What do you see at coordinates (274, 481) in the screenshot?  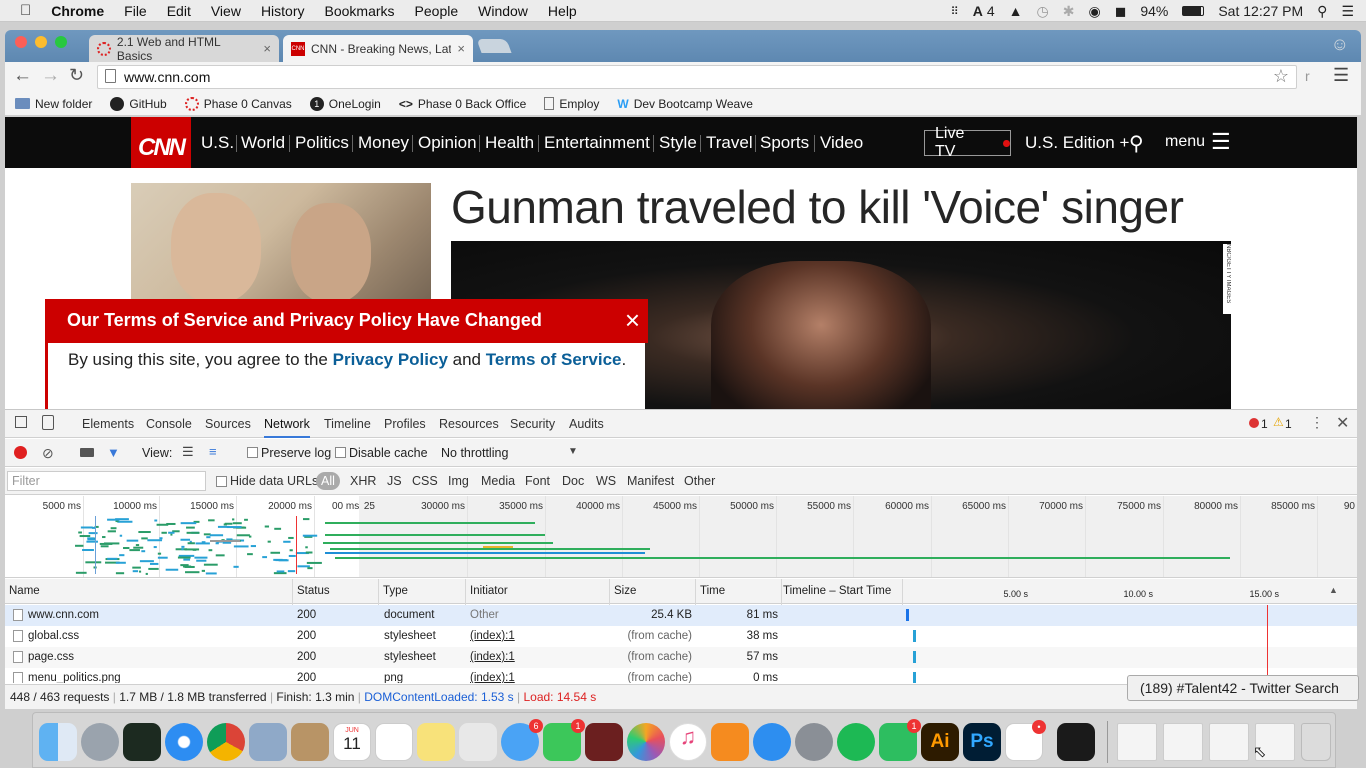 I see `hide-data-urls-label: Hide data URLs` at bounding box center [274, 481].